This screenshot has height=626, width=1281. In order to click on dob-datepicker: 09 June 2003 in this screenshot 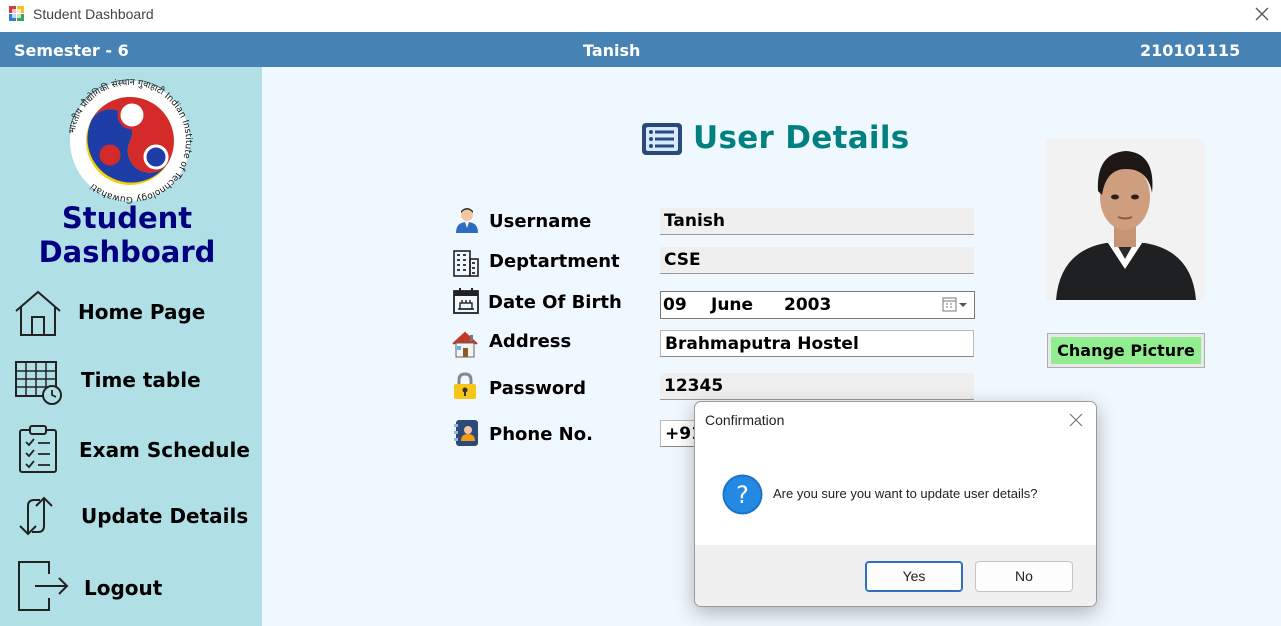, I will do `click(817, 305)`.